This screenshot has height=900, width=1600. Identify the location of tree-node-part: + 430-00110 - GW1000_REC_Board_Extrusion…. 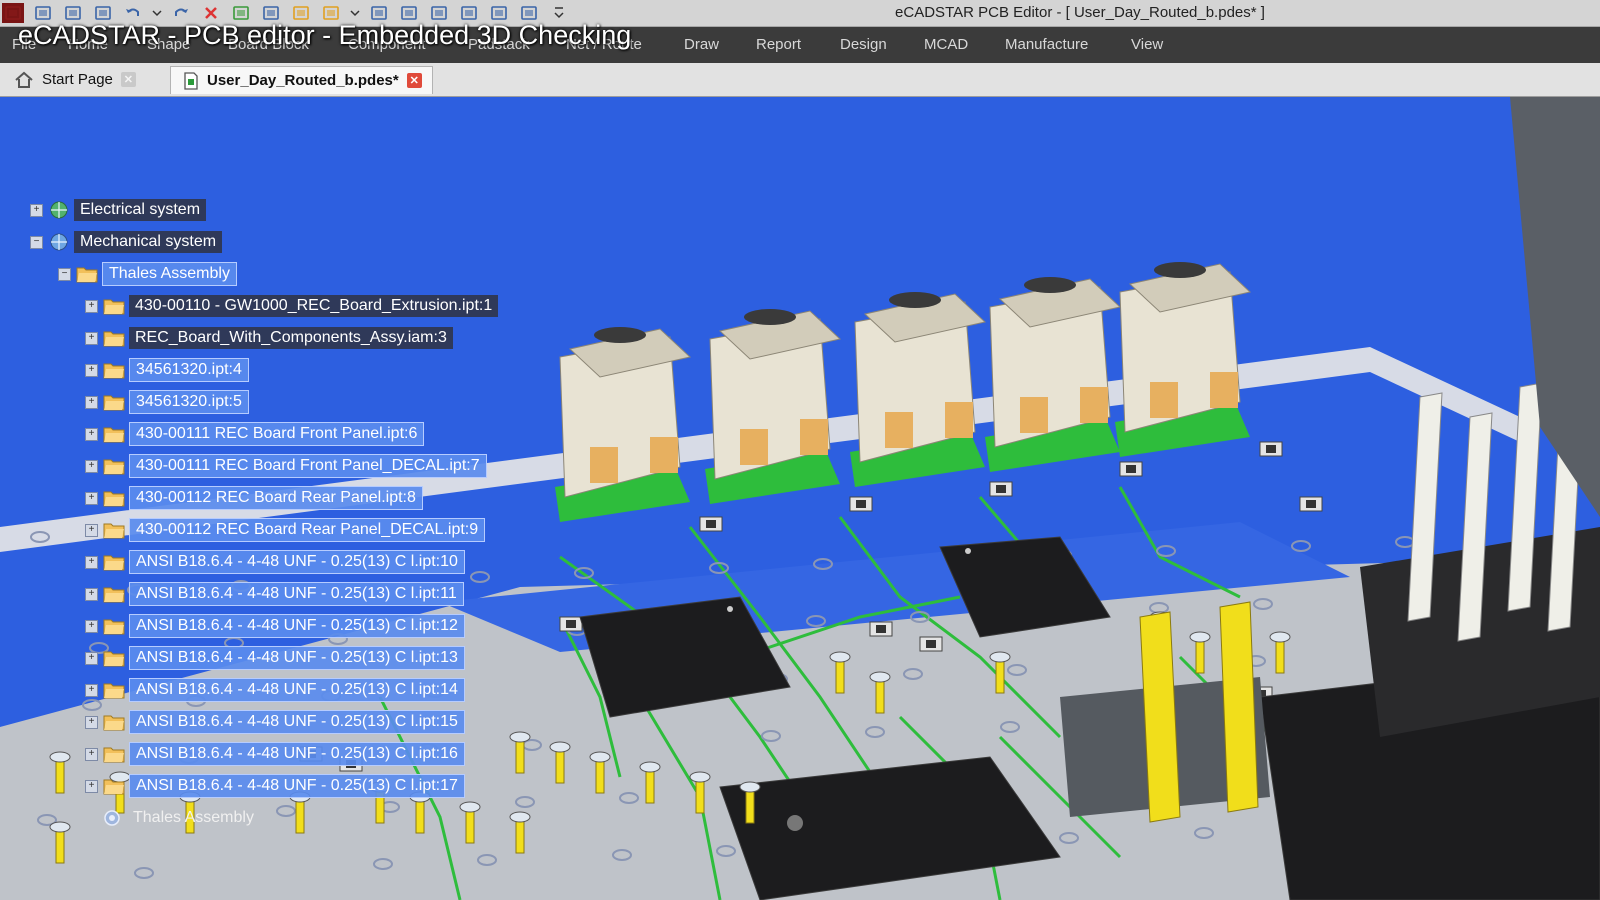
(292, 306).